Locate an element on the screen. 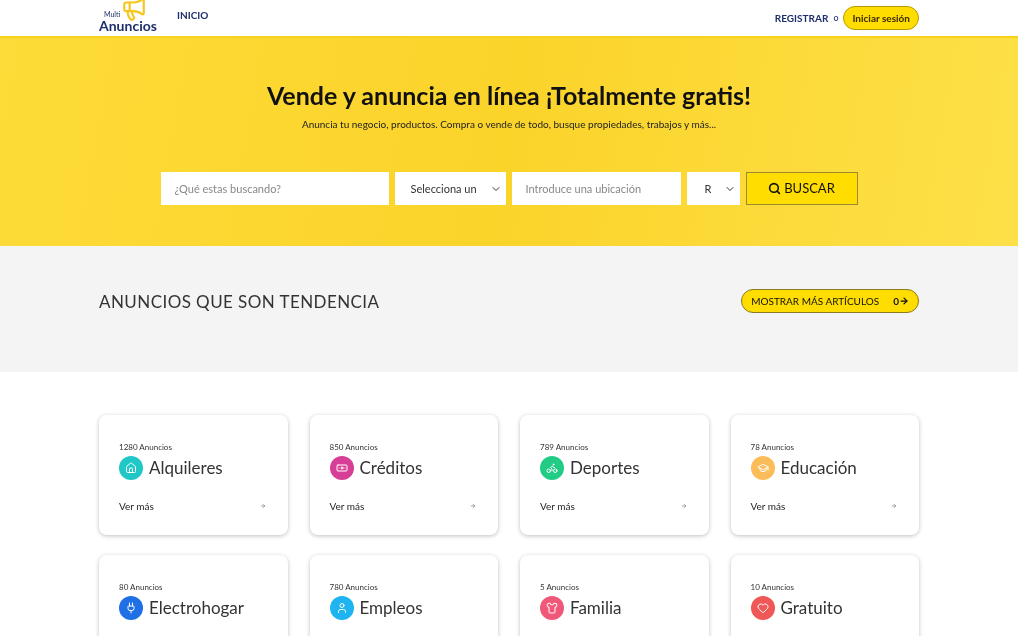  separator-text: o is located at coordinates (836, 18).